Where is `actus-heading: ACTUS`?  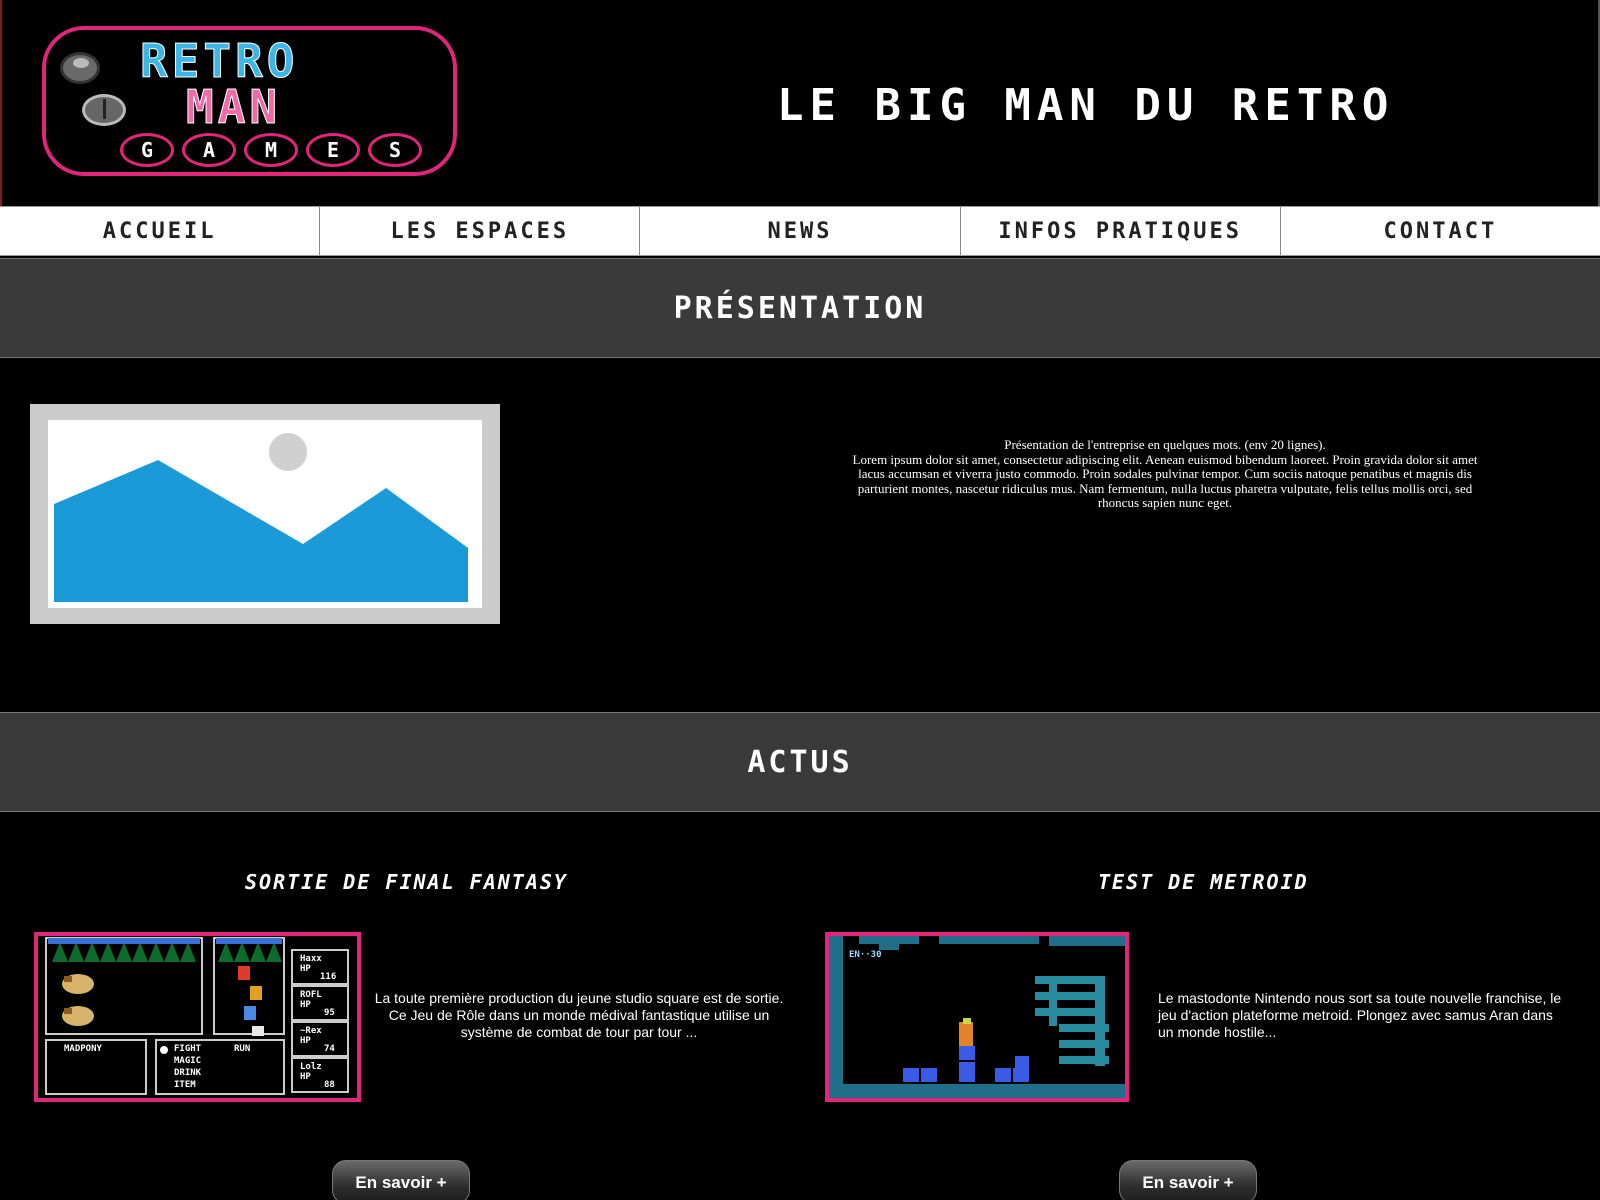 actus-heading: ACTUS is located at coordinates (800, 762).